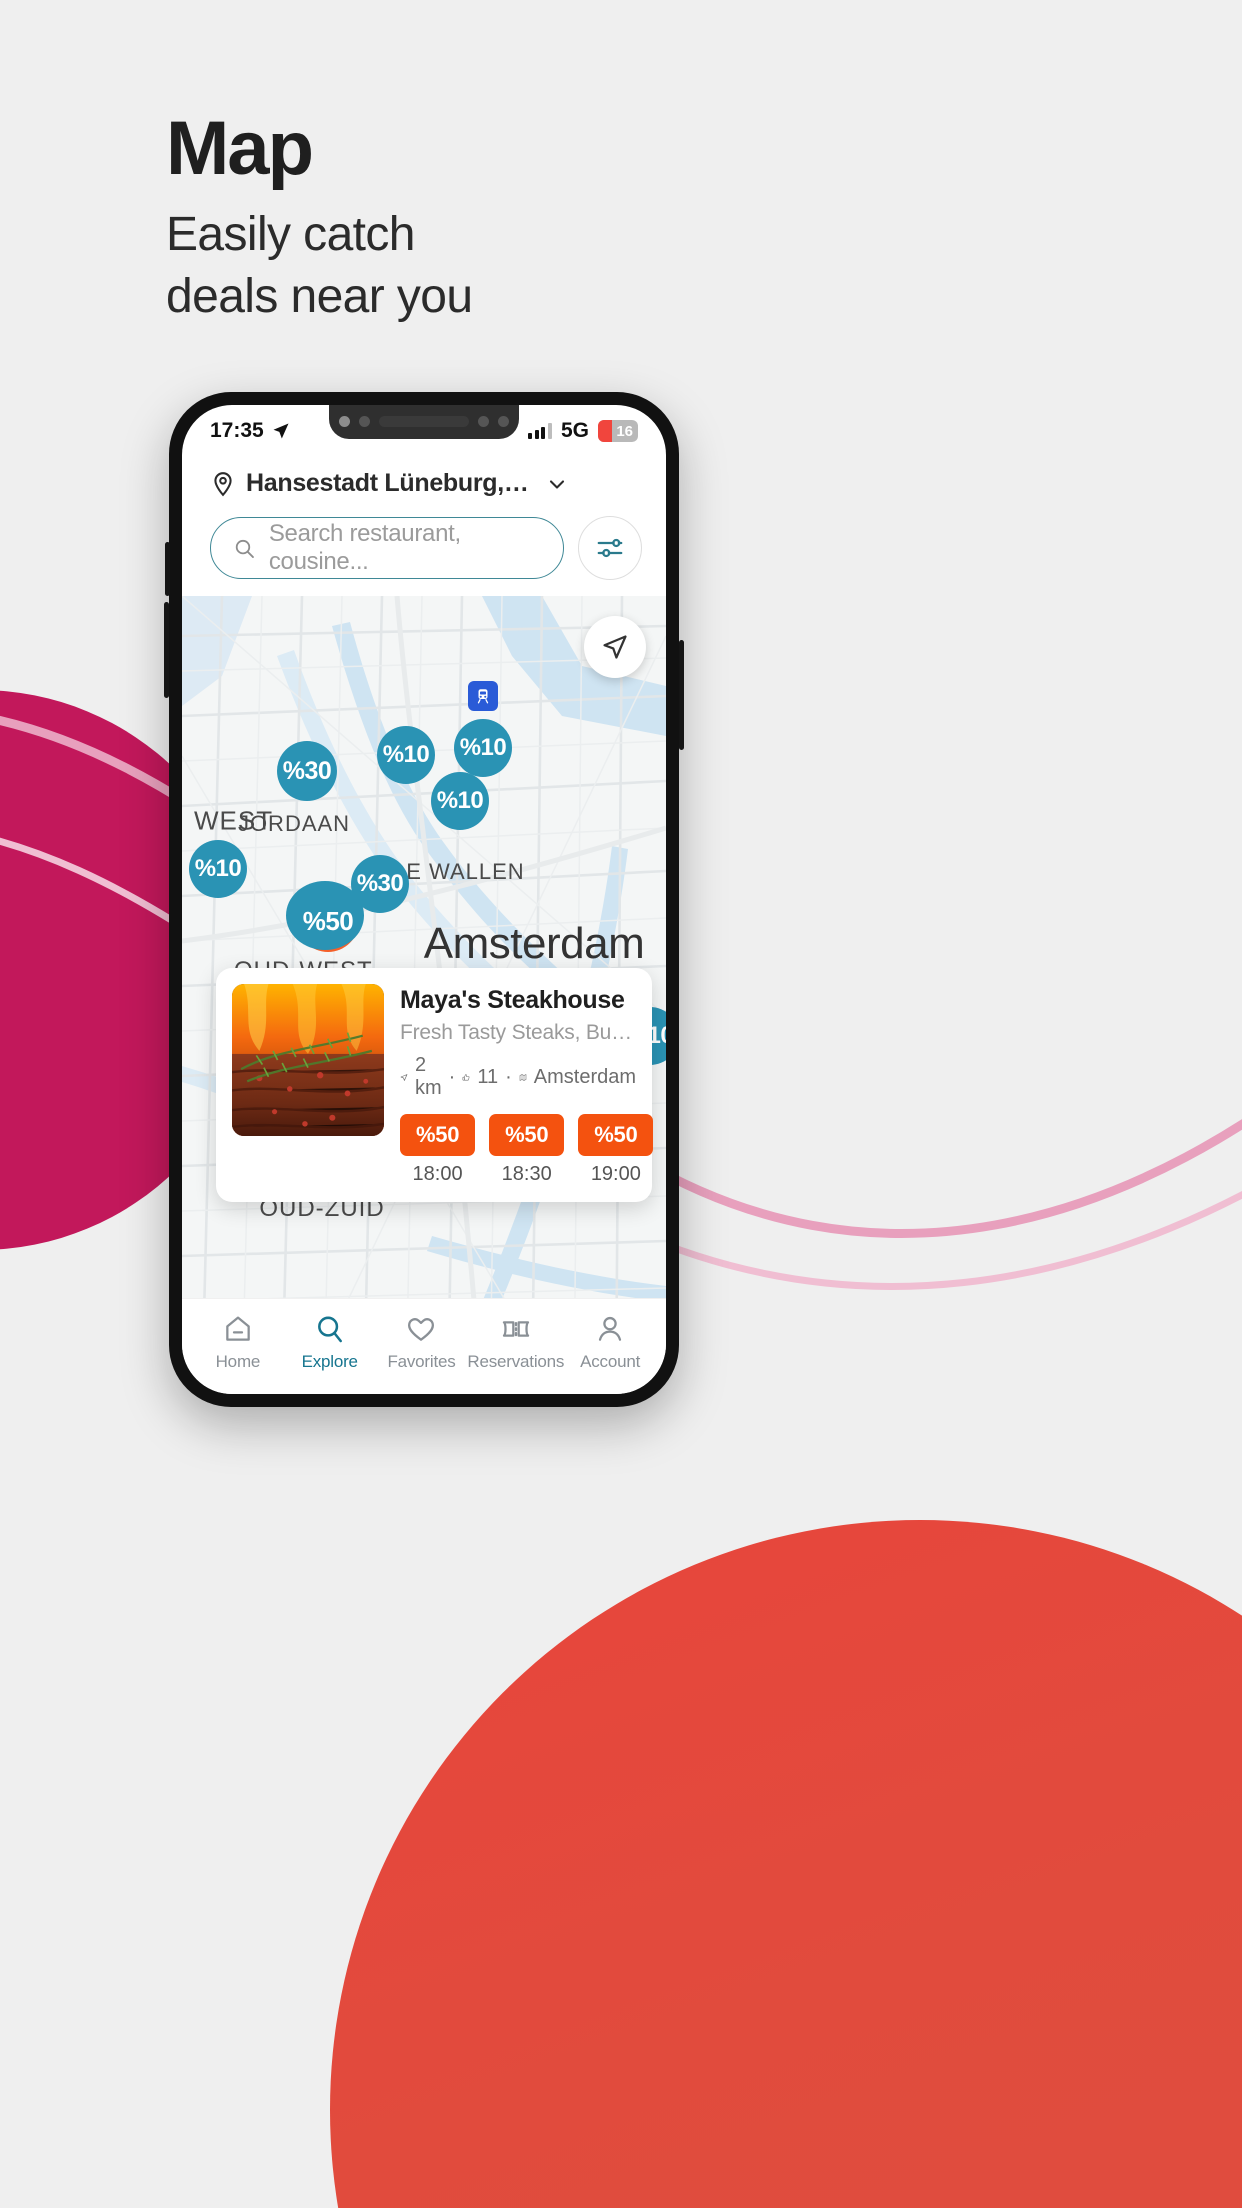 The image size is (1242, 2208). I want to click on page-subtitle: Easily catch deals near you, so click(319, 265).